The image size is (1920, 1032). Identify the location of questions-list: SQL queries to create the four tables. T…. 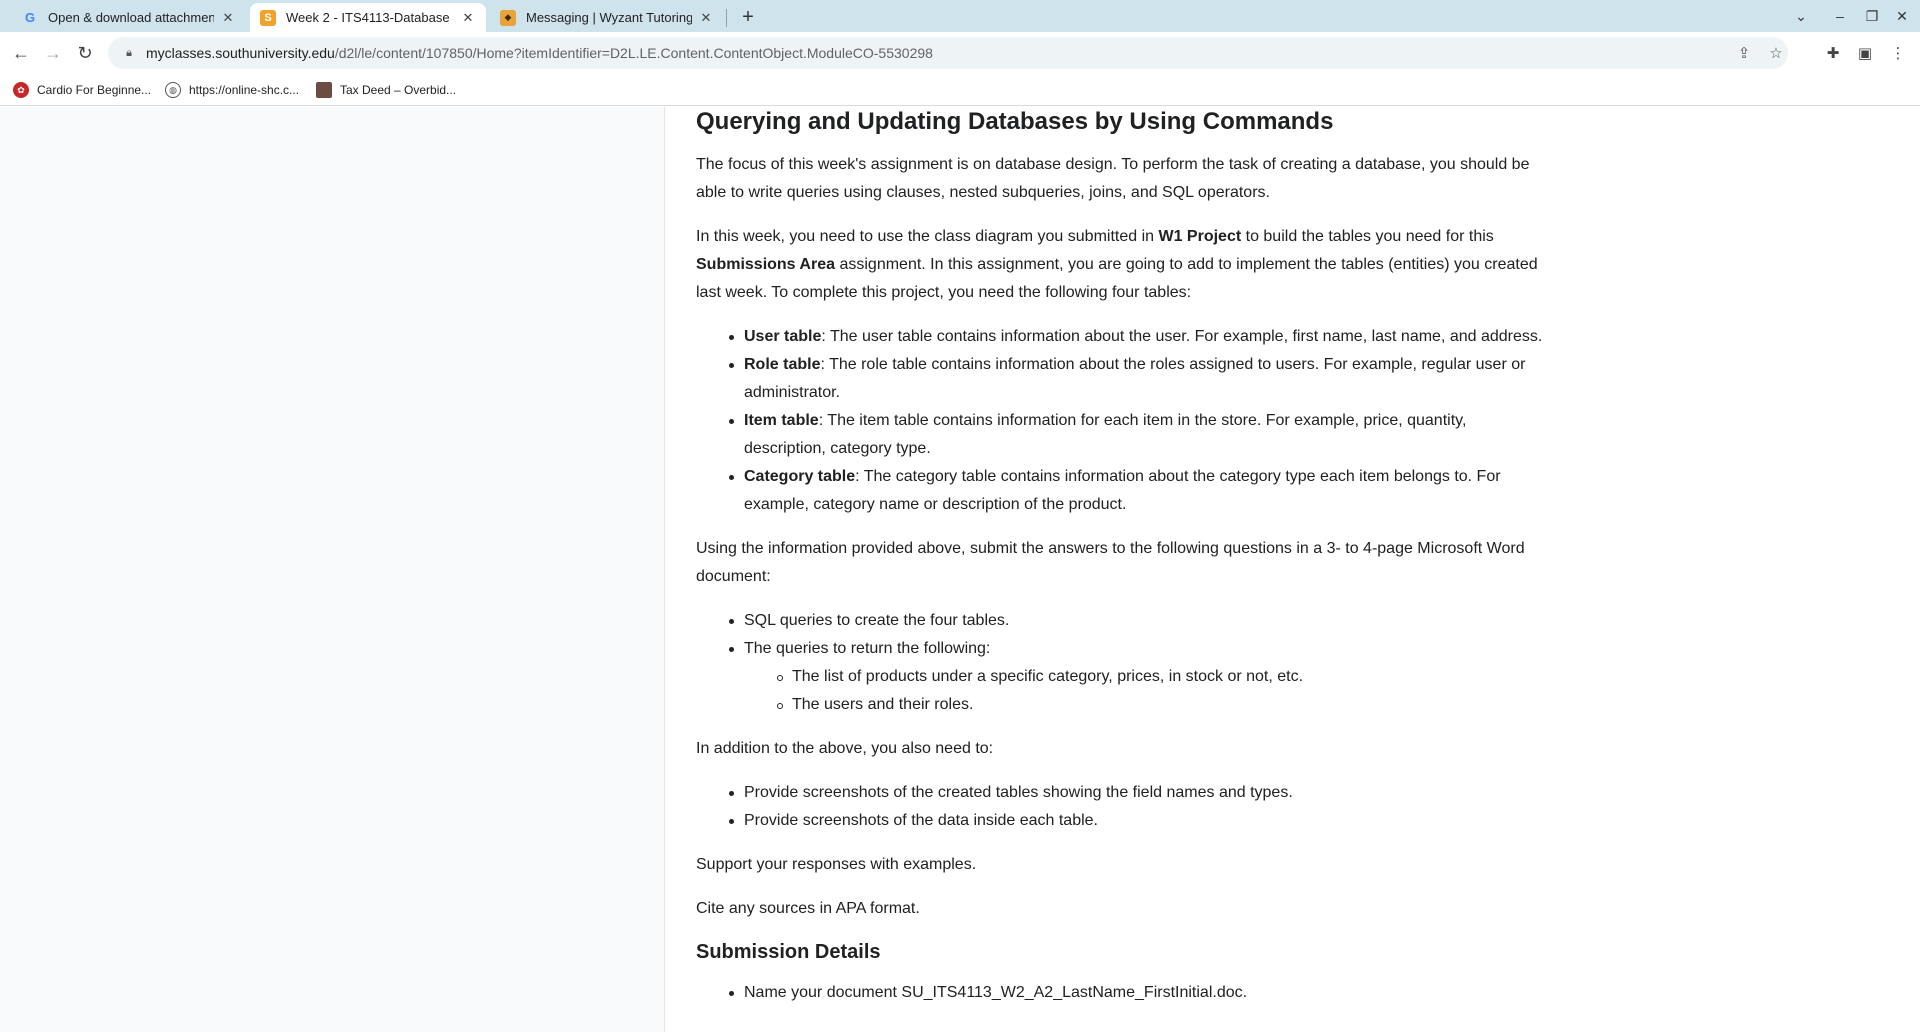
(1121, 663).